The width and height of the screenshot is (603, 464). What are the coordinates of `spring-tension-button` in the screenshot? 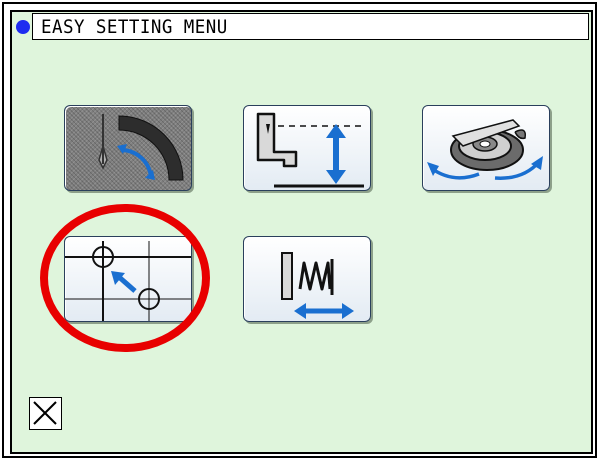 It's located at (307, 279).